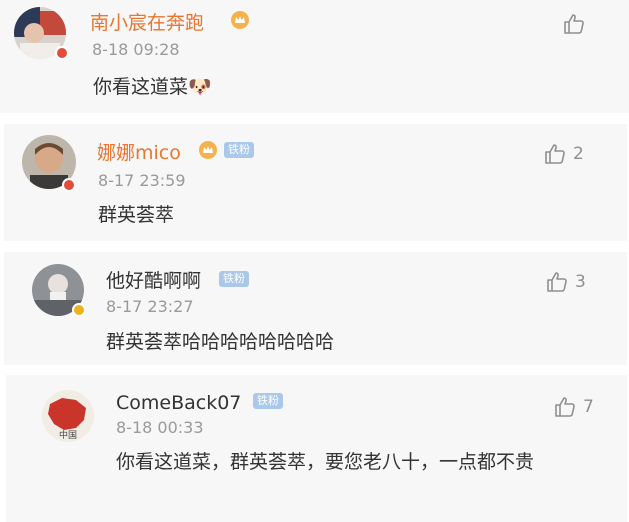  What do you see at coordinates (220, 342) in the screenshot?
I see `comment-text: 群英荟萃哈哈哈哈哈哈哈哈` at bounding box center [220, 342].